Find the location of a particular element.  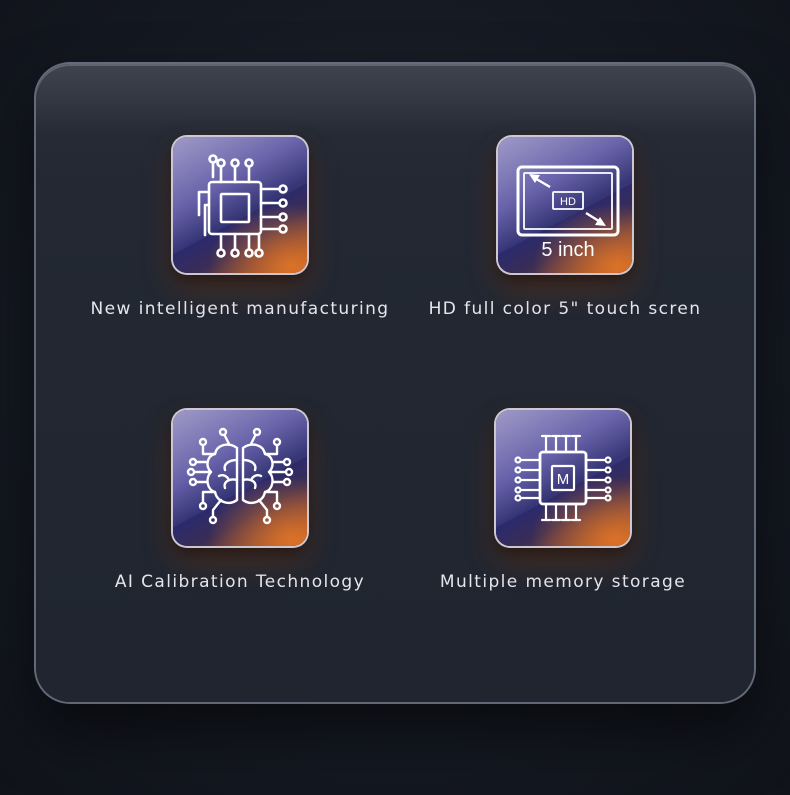

feature-tile: HD 5 inch is located at coordinates (565, 205).